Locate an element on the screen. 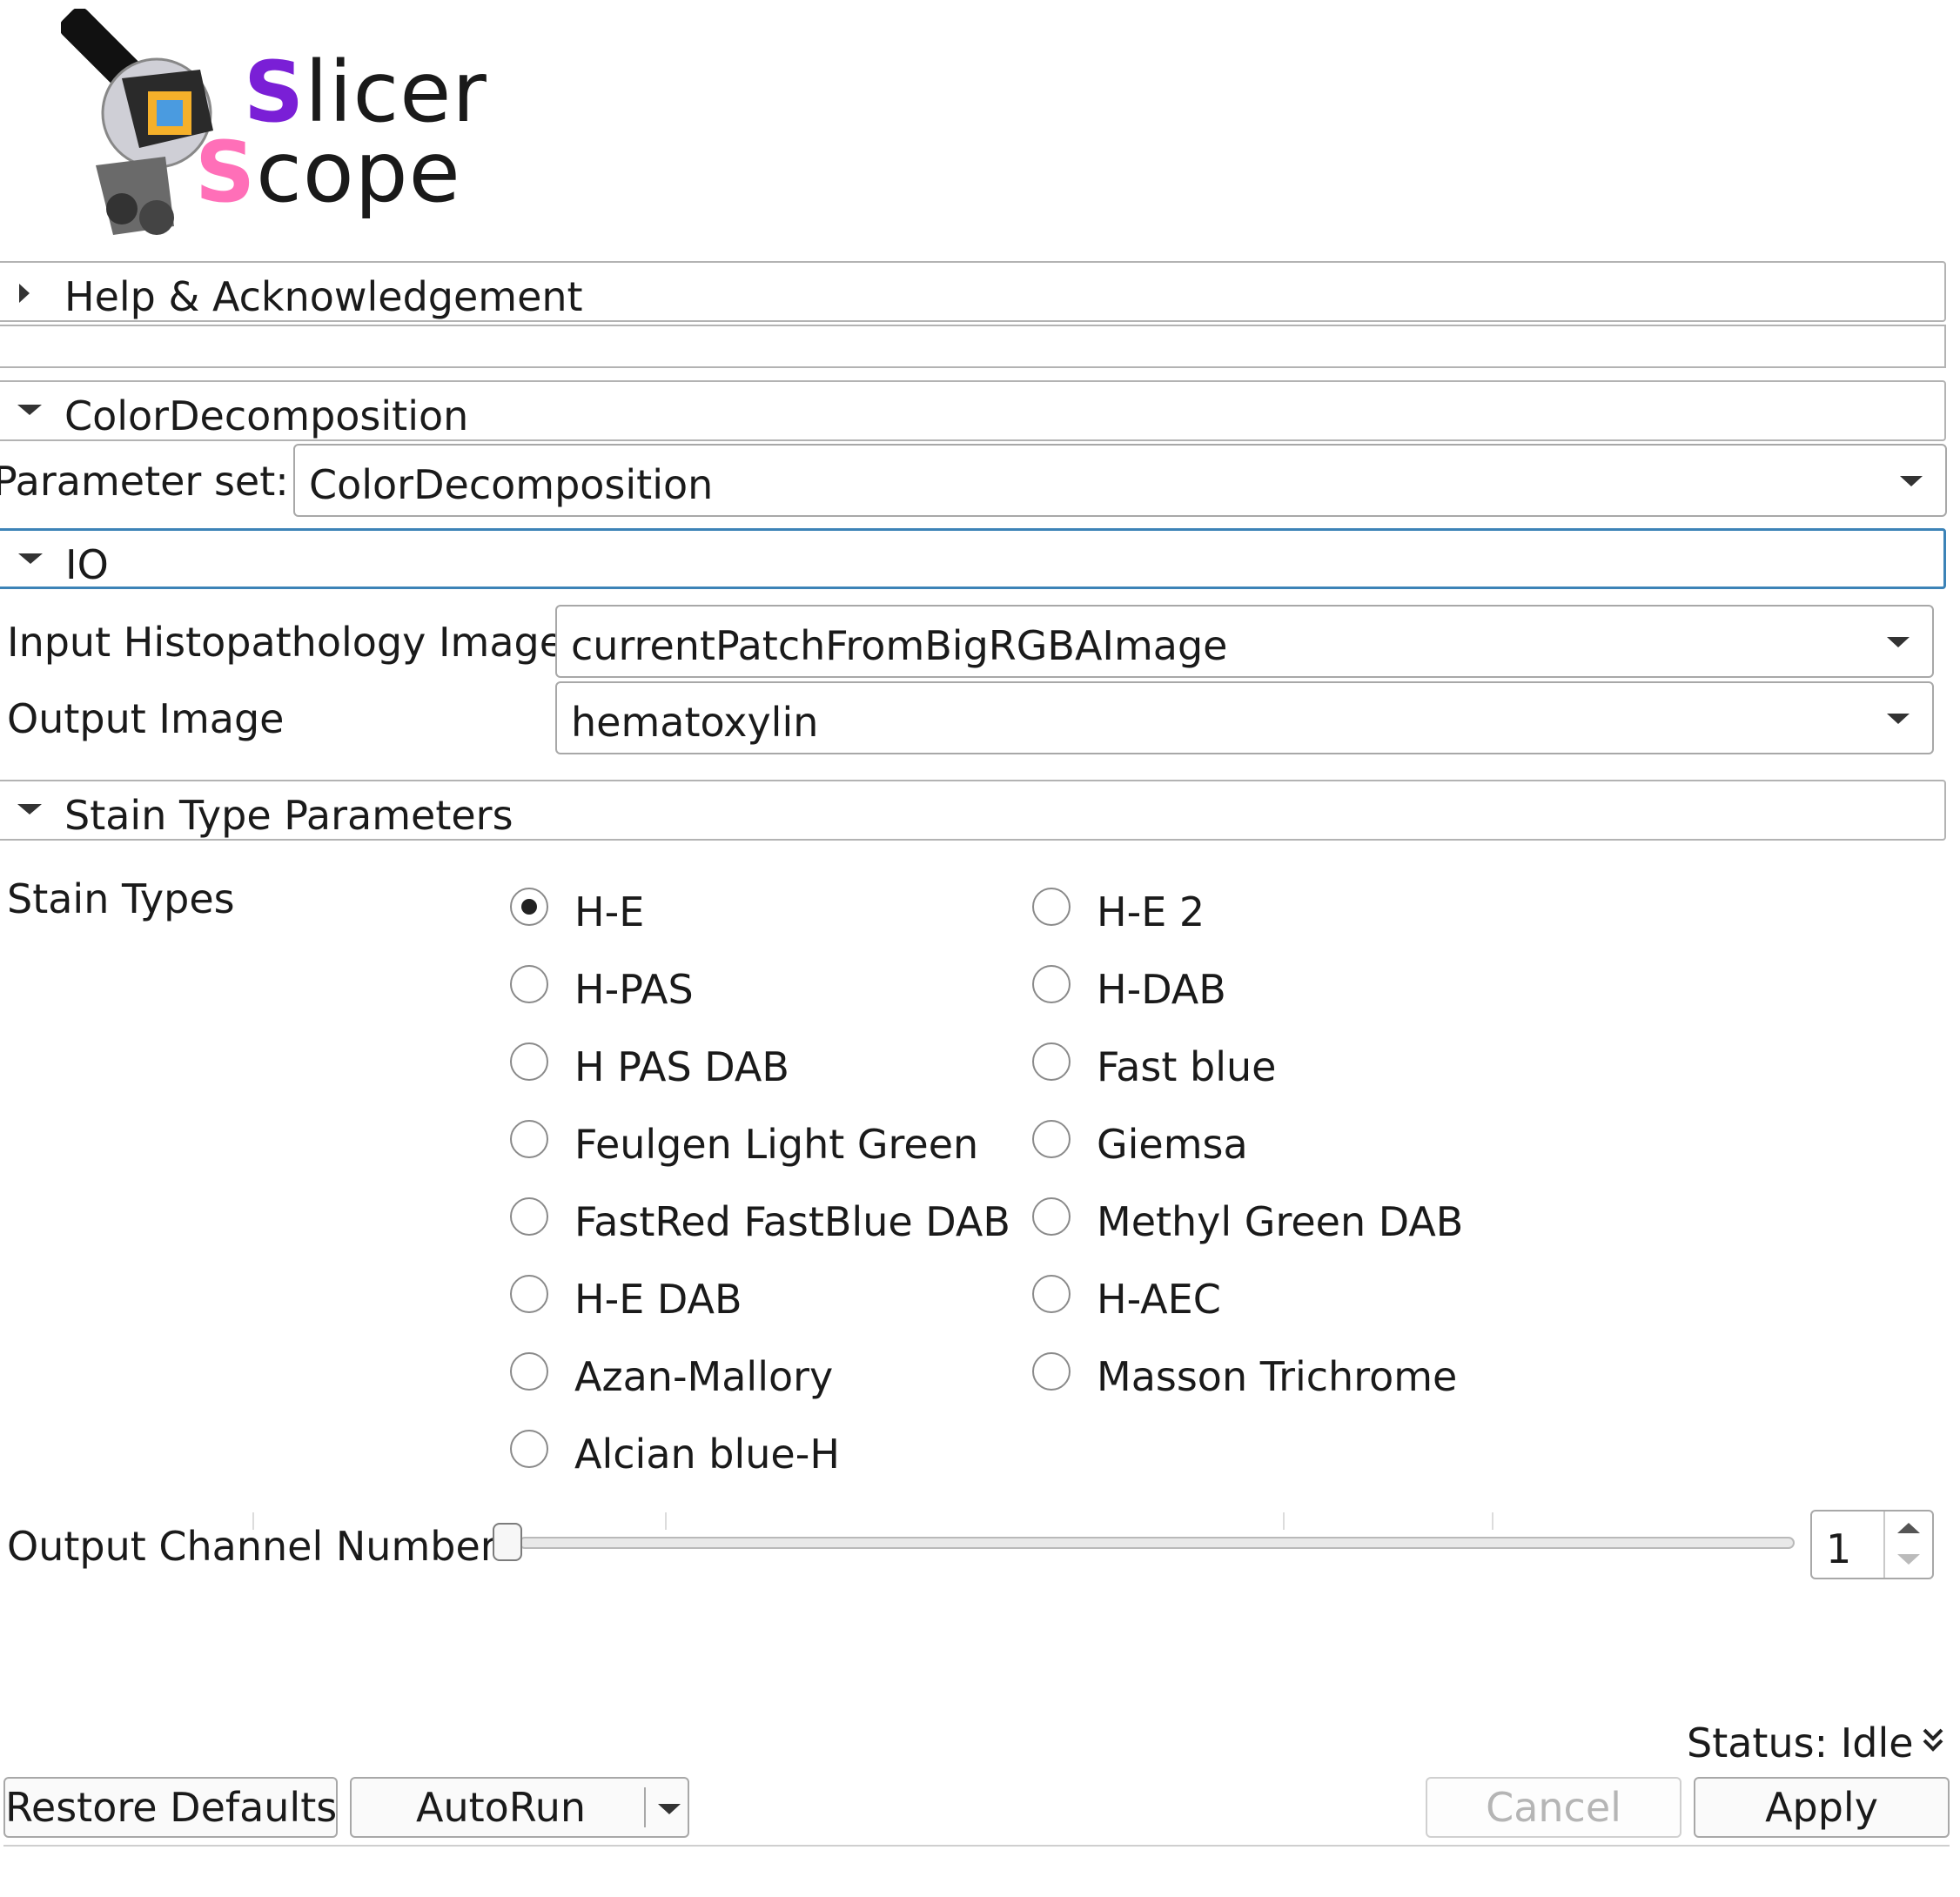 This screenshot has width=1960, height=1897. section-label: Help & Acknowledgement is located at coordinates (323, 296).